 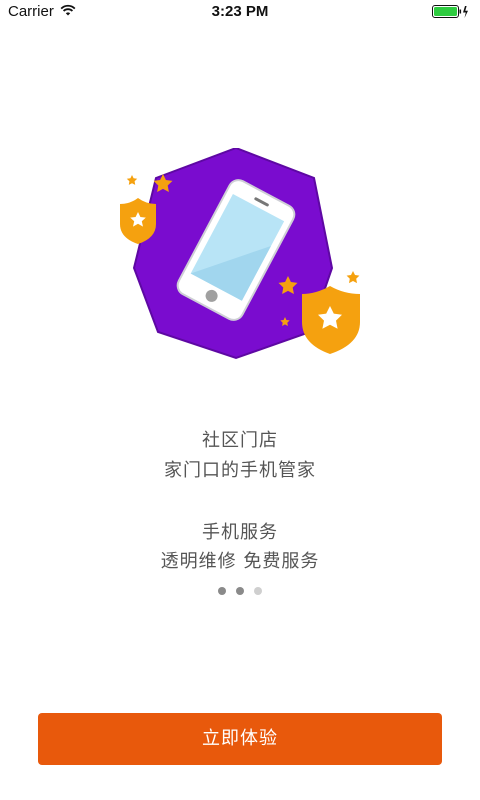 I want to click on start-experience-button: 立即体验, so click(x=240, y=739).